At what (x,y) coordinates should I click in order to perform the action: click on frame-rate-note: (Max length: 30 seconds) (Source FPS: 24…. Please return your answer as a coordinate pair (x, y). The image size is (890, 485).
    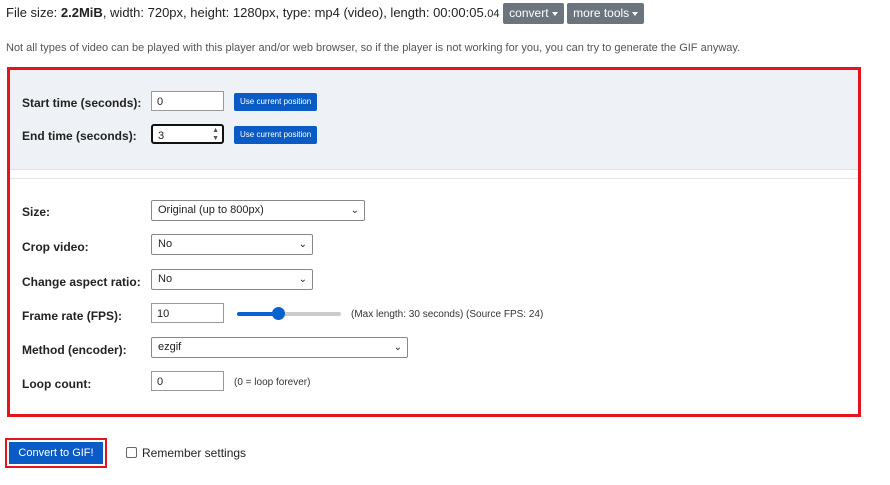
    Looking at the image, I should click on (447, 314).